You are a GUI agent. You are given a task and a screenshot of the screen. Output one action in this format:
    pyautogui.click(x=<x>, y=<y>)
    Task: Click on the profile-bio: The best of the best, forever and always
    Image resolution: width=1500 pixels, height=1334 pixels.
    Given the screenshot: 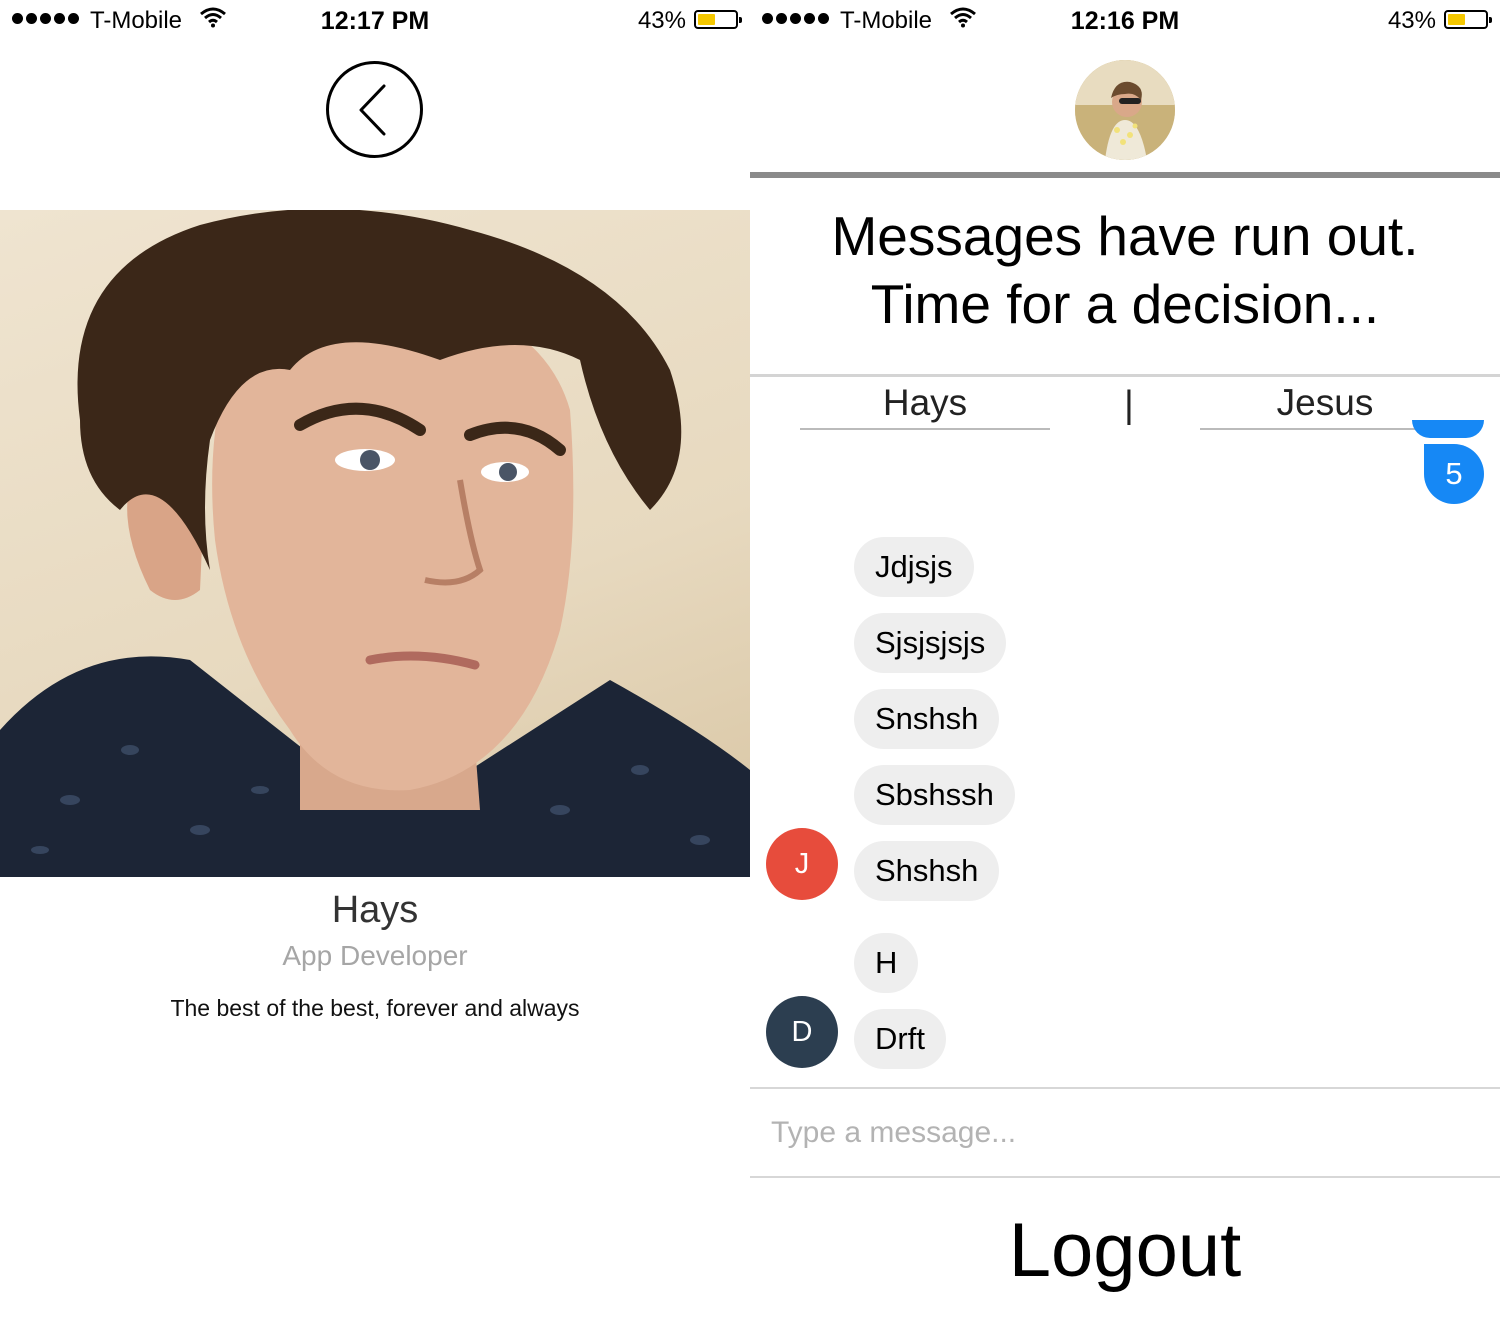 What is the action you would take?
    pyautogui.click(x=375, y=1008)
    